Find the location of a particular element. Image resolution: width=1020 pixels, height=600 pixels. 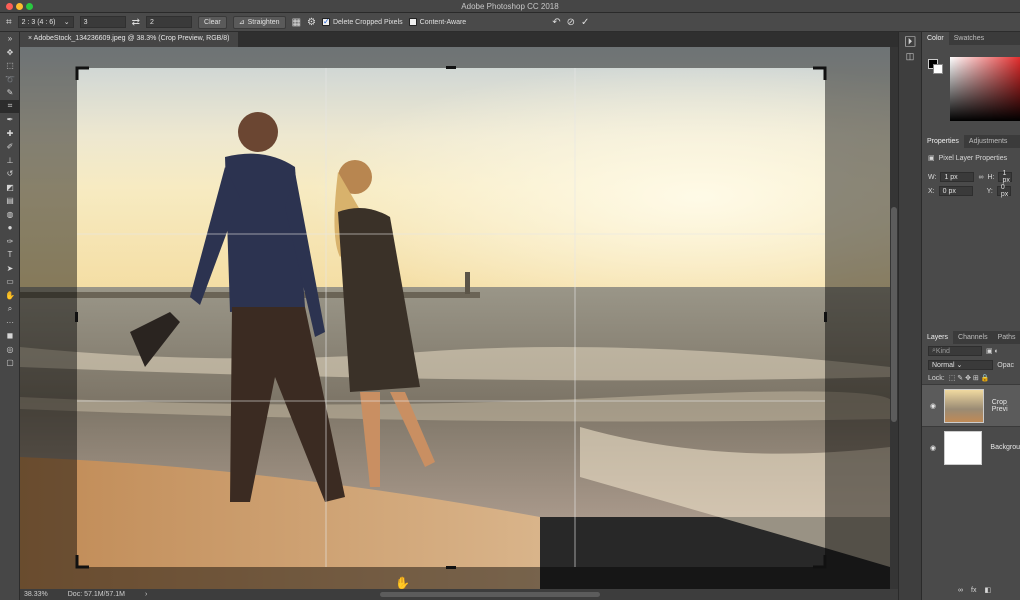

cancel-icon: ⊘ is located at coordinates (571, 22).